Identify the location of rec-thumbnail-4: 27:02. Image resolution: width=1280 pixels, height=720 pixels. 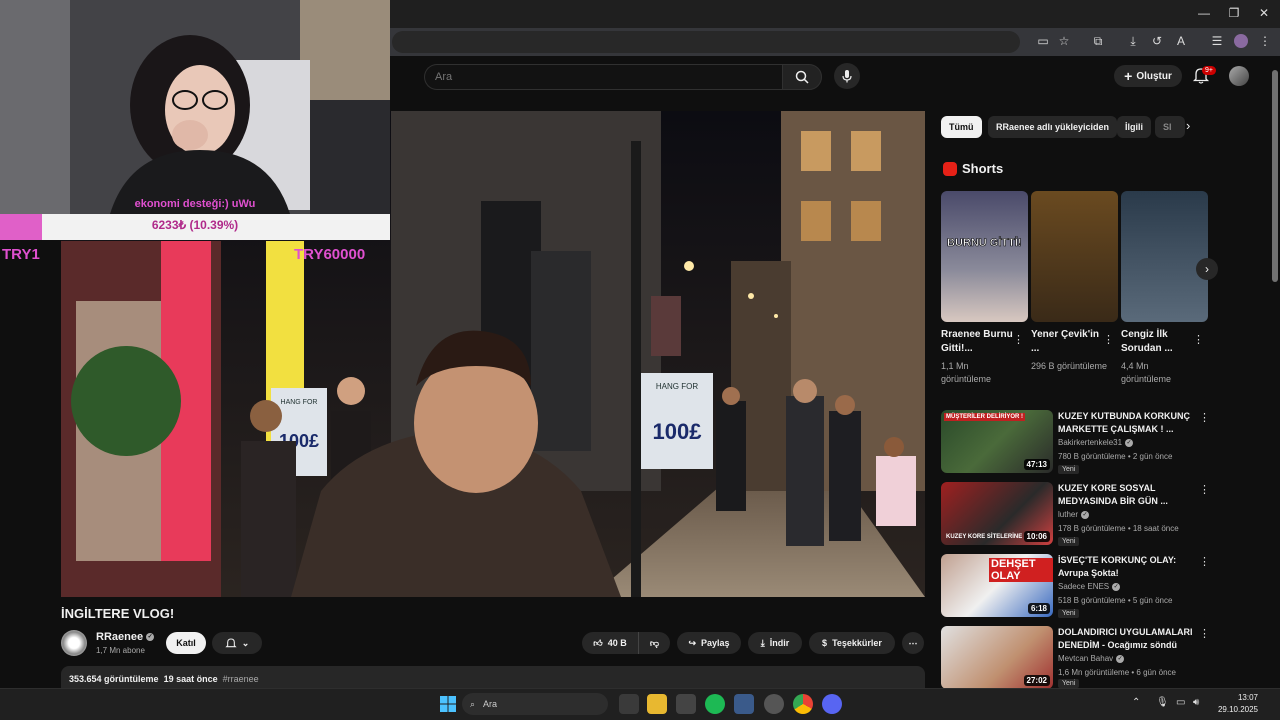
(997, 657).